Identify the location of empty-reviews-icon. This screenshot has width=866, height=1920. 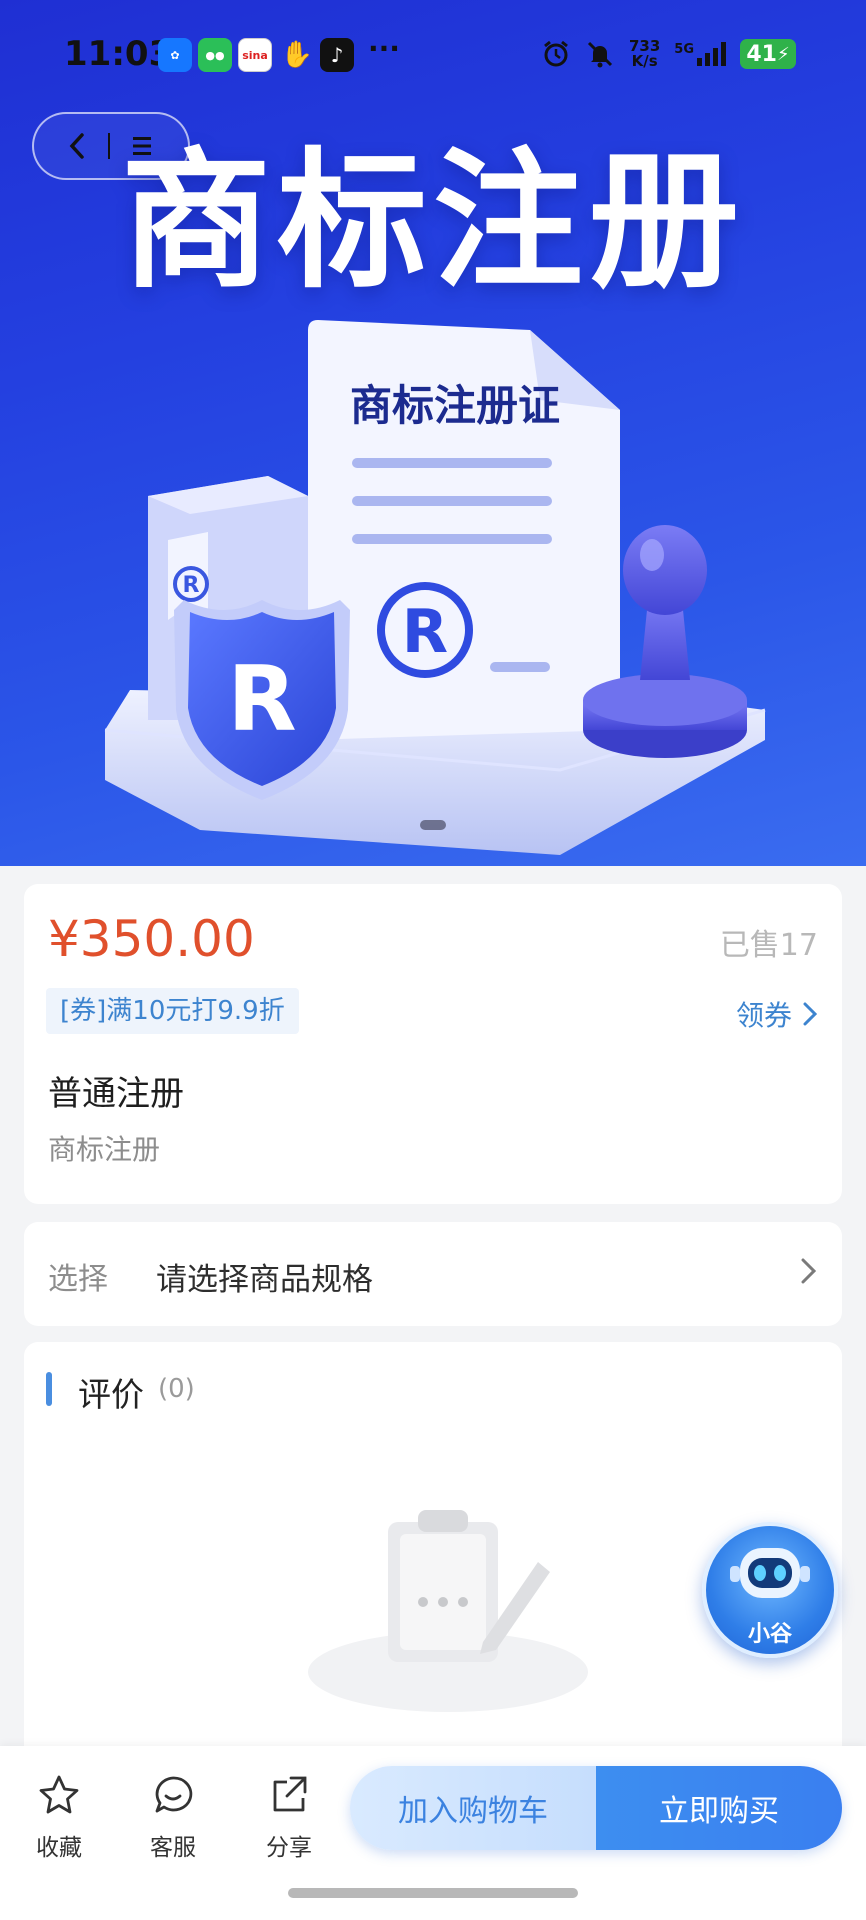
(448, 1611).